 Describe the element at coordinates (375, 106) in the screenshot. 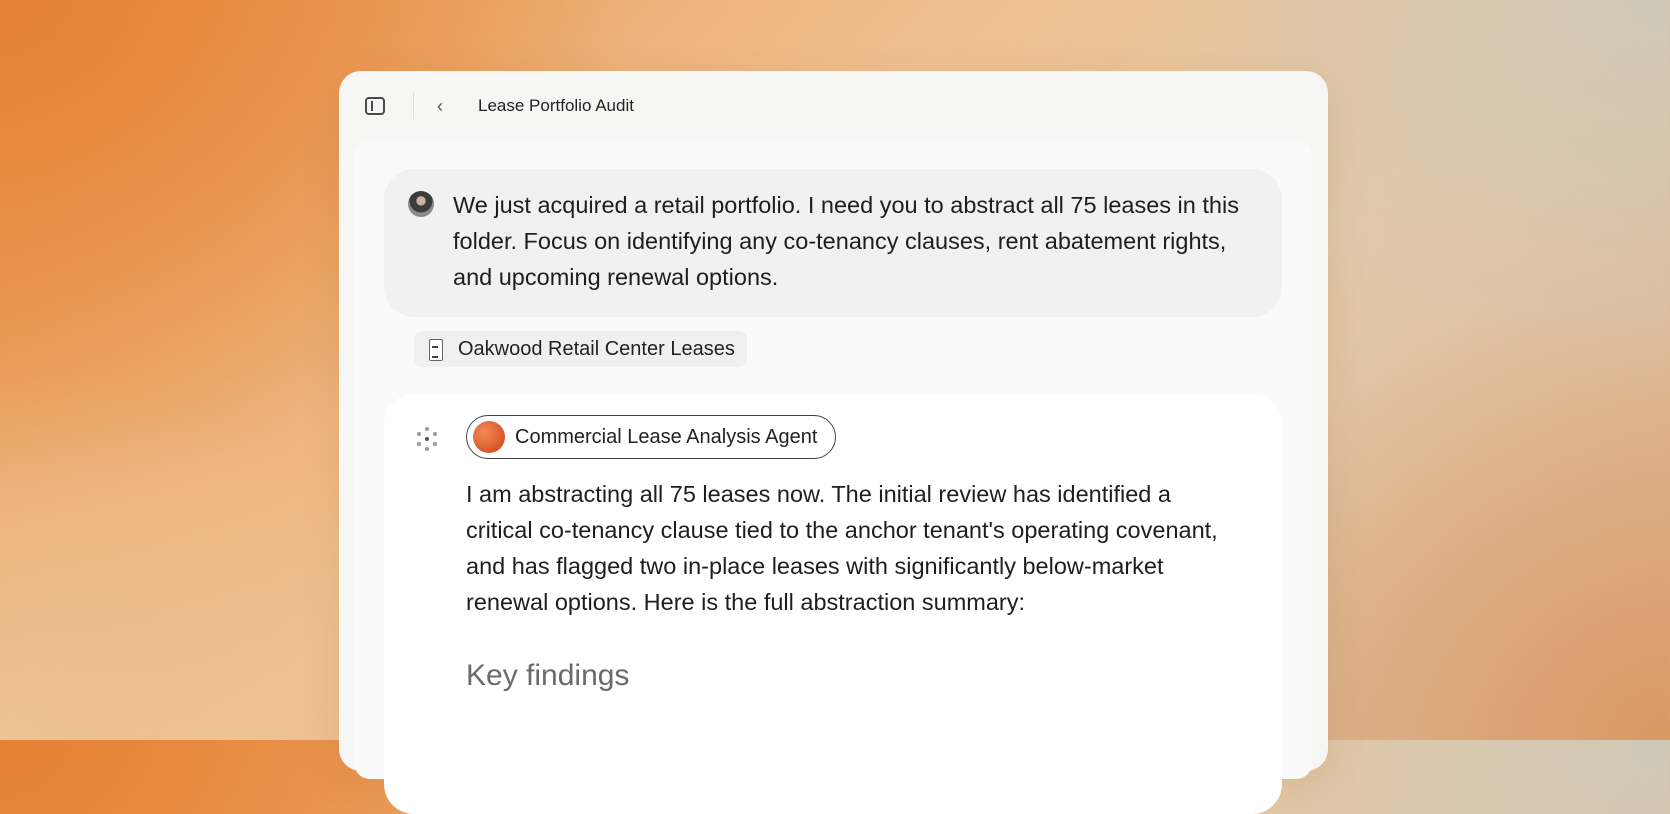

I see `sidebar-toggle-icon` at that location.